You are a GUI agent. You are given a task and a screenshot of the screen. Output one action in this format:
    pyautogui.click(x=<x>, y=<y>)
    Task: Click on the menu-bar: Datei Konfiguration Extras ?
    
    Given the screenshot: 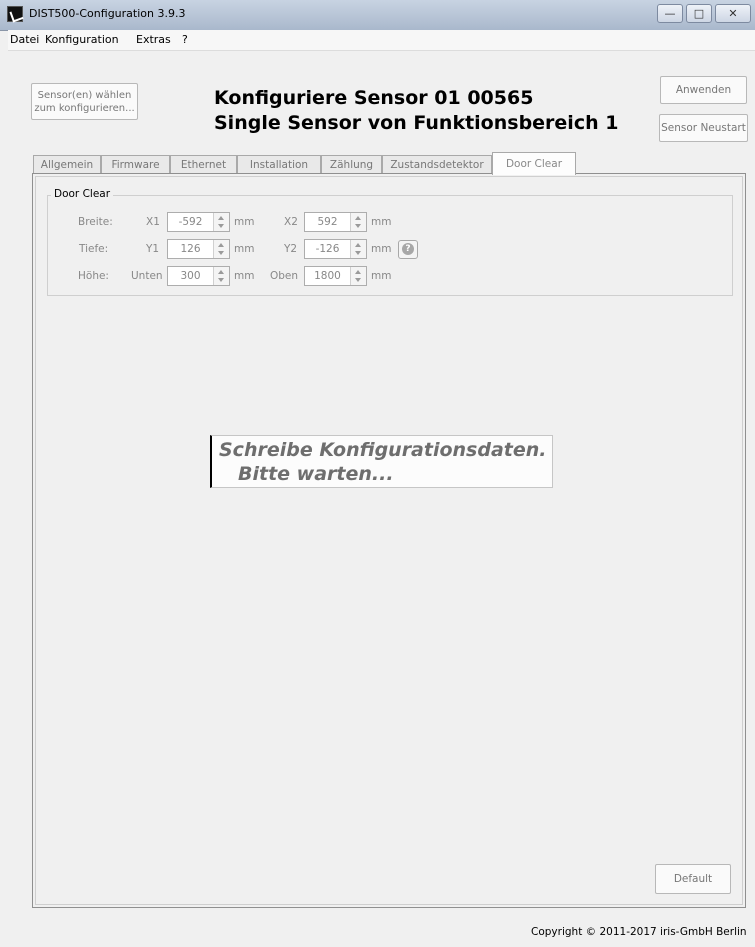 What is the action you would take?
    pyautogui.click(x=381, y=40)
    